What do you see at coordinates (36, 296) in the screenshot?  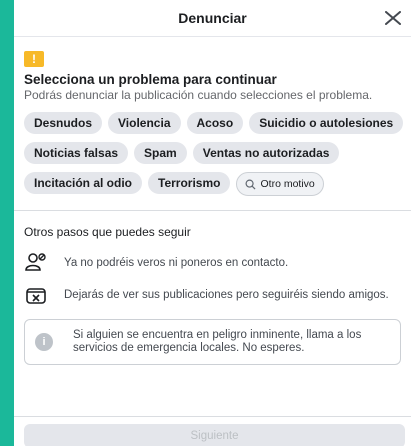 I see `unfollow-icon` at bounding box center [36, 296].